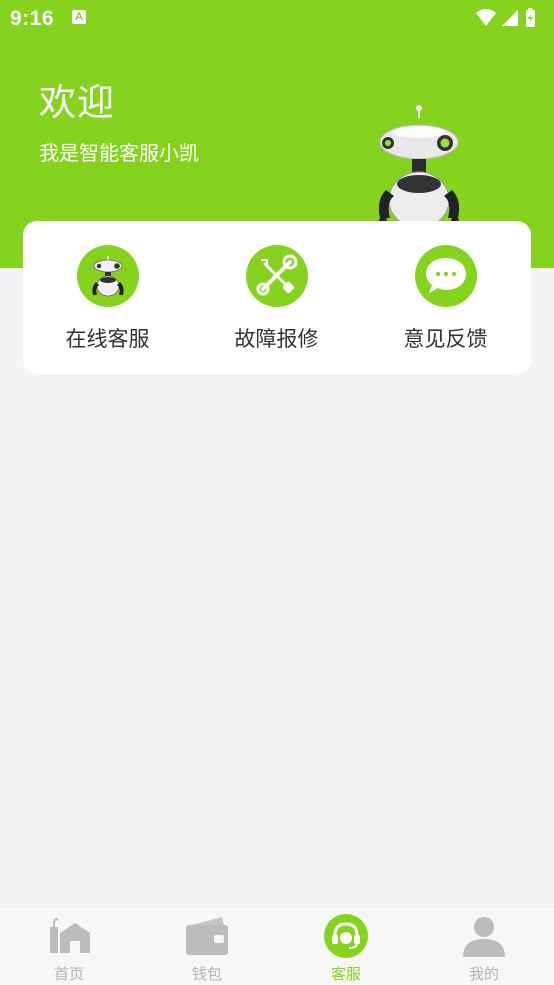 The height and width of the screenshot is (985, 554). I want to click on tab-profile: 我的, so click(484, 946).